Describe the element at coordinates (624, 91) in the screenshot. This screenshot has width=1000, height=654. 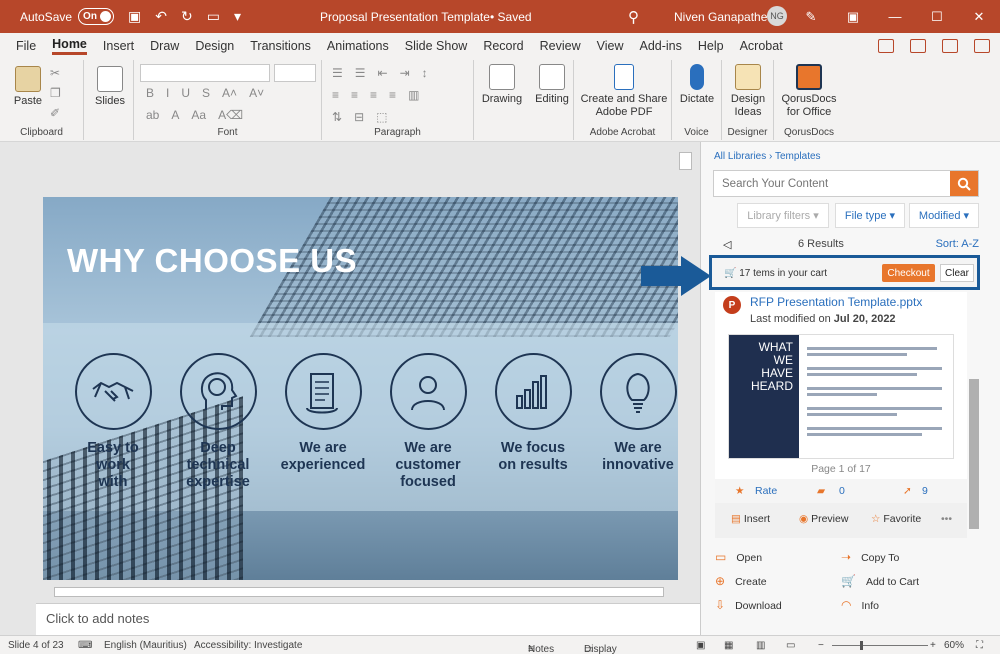
I see `create-share-pdf-button: Create and Share Adobe PDF` at that location.